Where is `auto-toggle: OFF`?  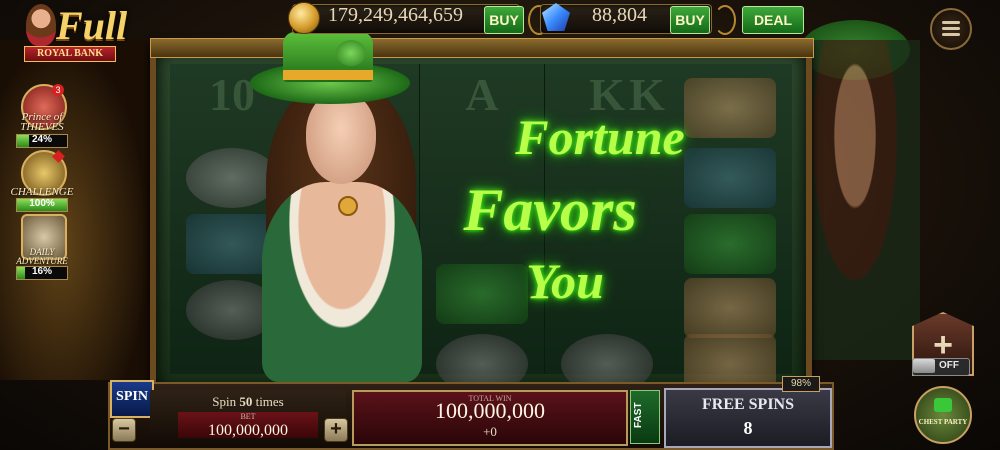
auto-toggle: OFF is located at coordinates (941, 367).